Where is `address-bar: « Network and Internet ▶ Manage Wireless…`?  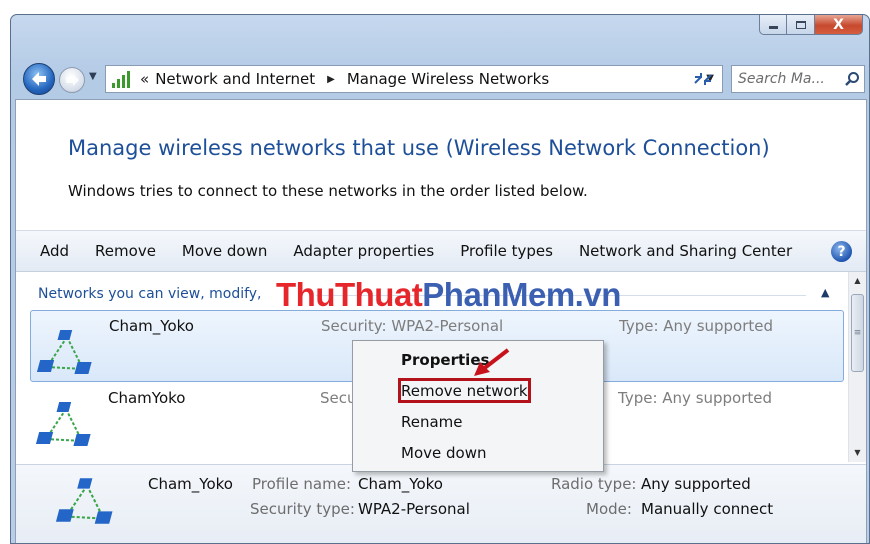 address-bar: « Network and Internet ▶ Manage Wireless… is located at coordinates (414, 79).